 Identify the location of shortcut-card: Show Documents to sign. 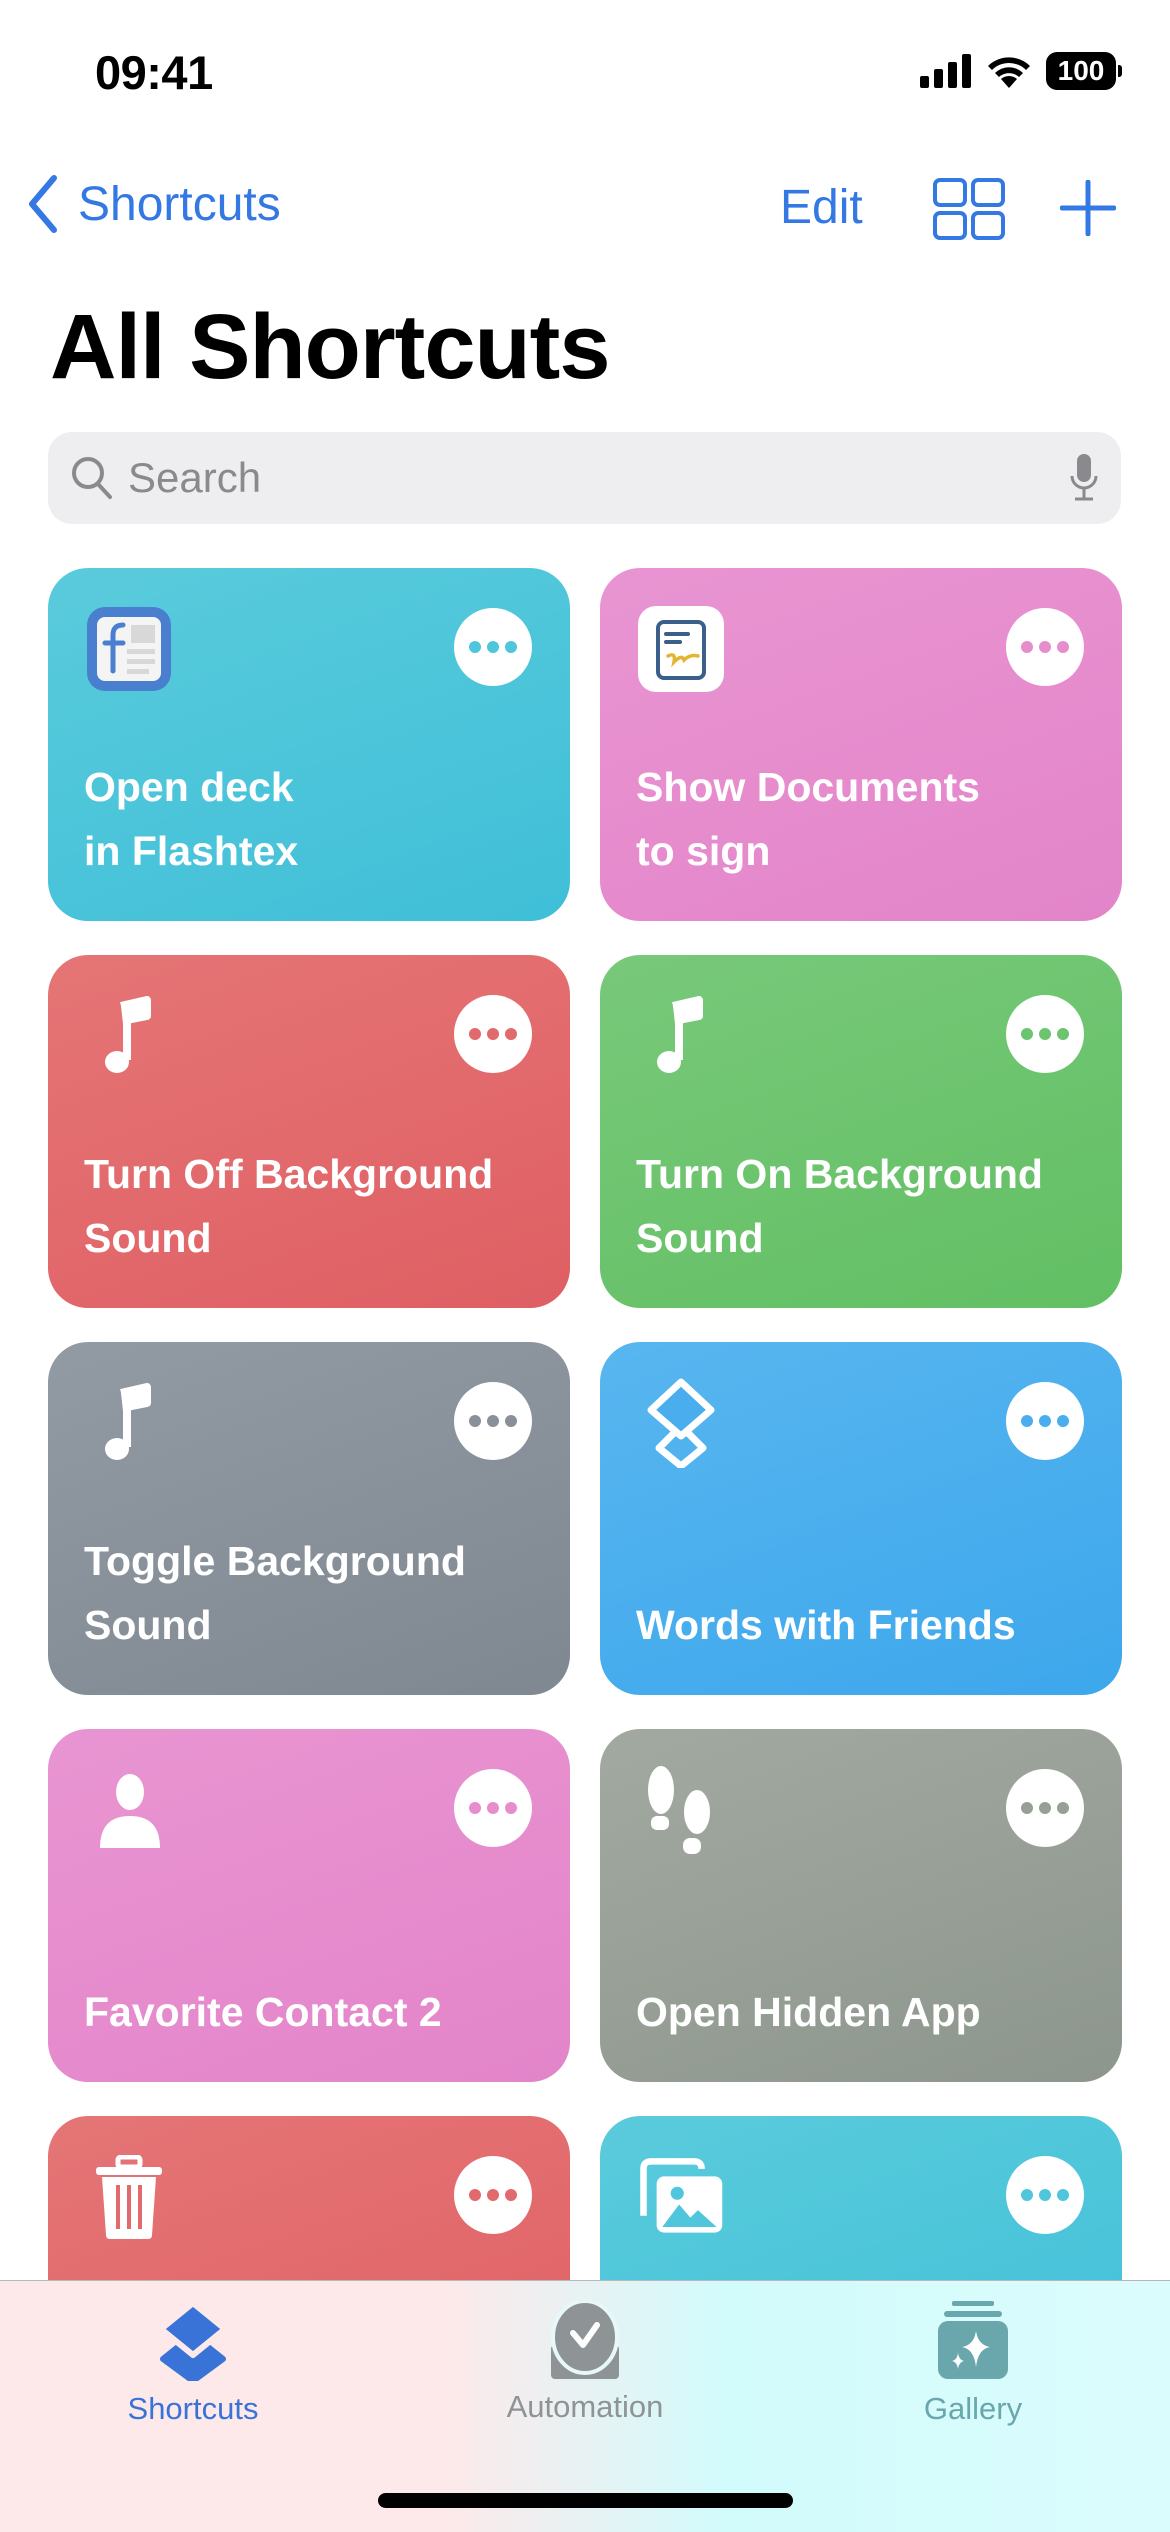
(861, 744).